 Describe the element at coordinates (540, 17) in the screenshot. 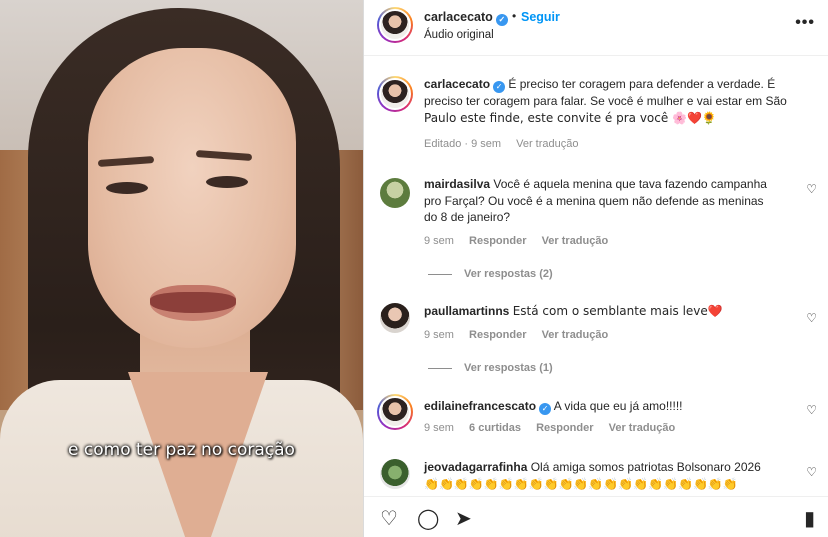

I see `follow-button: Seguir` at that location.